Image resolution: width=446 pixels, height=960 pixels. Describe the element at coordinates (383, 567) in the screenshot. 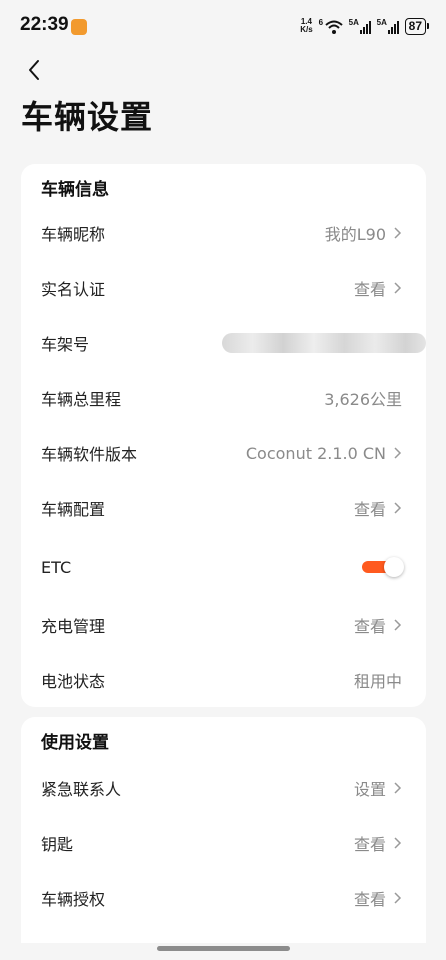

I see `etc-toggle` at that location.